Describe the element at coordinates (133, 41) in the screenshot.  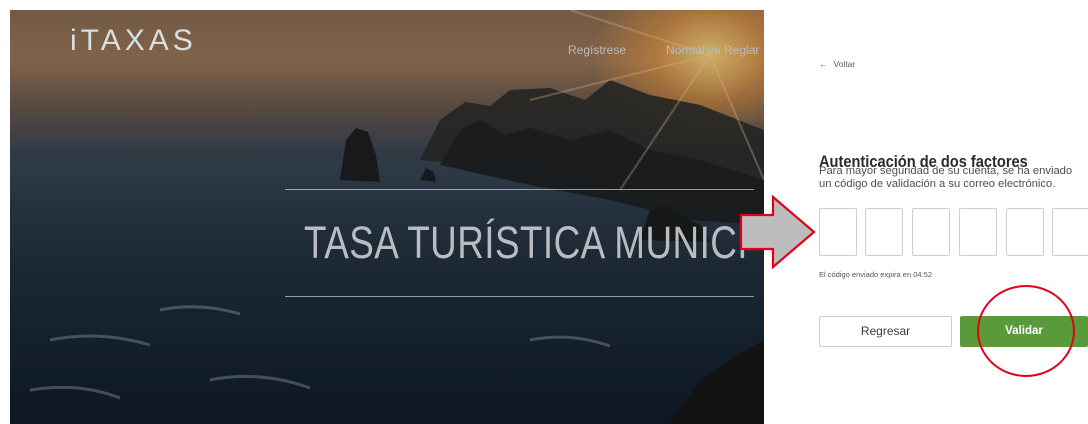
I see `site-logo: iTAXAS` at that location.